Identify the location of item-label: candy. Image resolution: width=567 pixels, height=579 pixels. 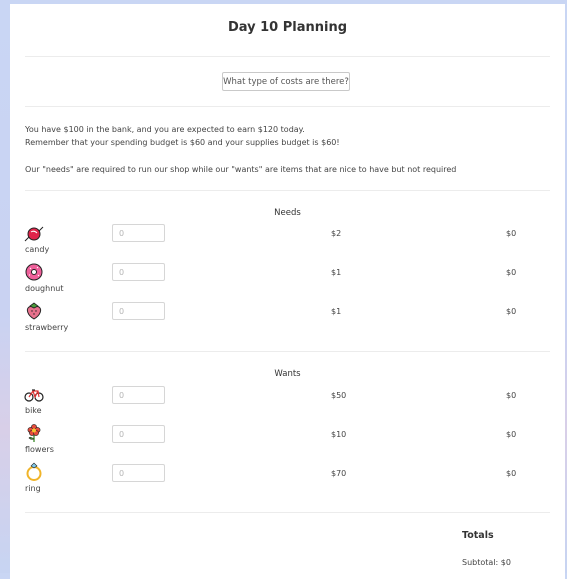
(37, 249).